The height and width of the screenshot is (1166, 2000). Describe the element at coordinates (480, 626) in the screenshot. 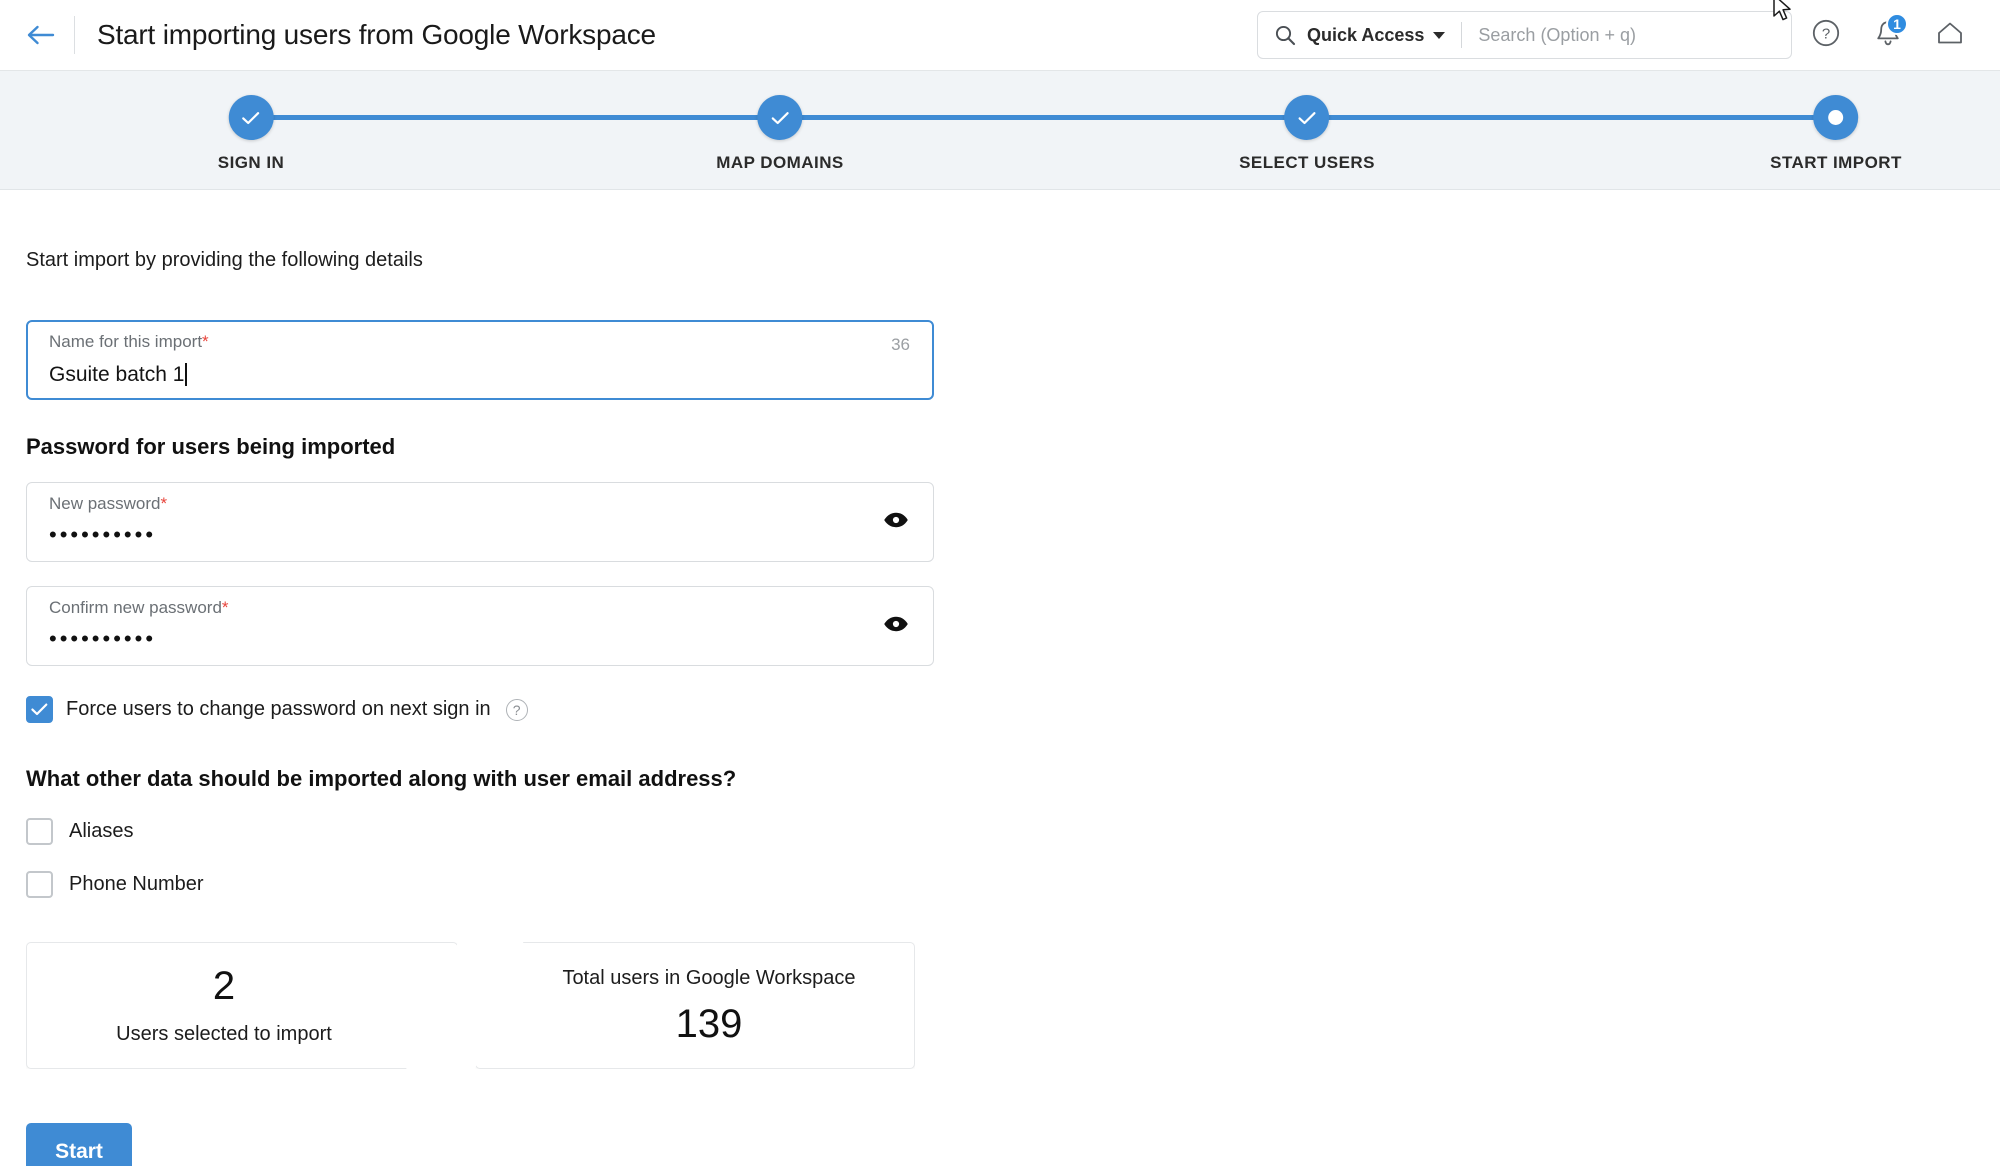

I see `confirm-password-field: Confirm new password* ••••••••••` at that location.